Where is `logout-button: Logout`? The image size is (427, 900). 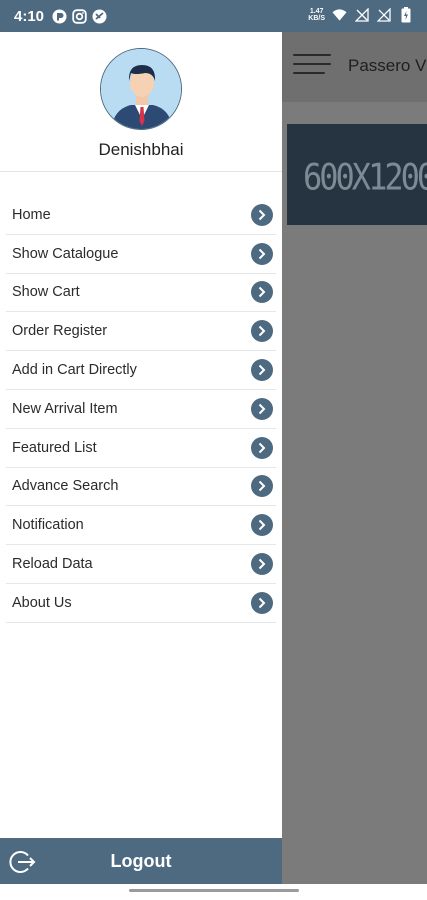
logout-button: Logout is located at coordinates (141, 861).